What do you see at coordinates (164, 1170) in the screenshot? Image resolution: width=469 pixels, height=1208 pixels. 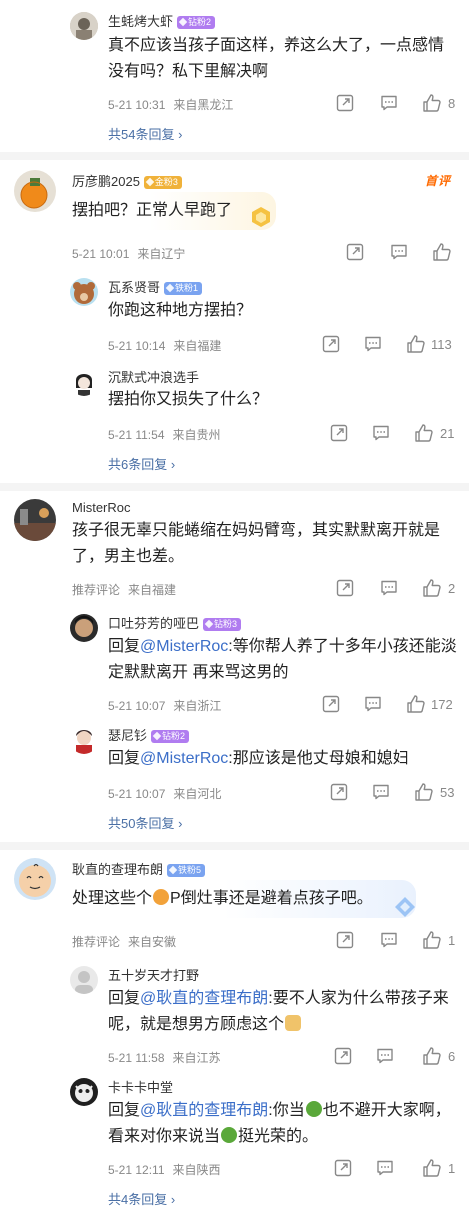 I see `reply-meta: 5-21 12:11 来自陕西` at bounding box center [164, 1170].